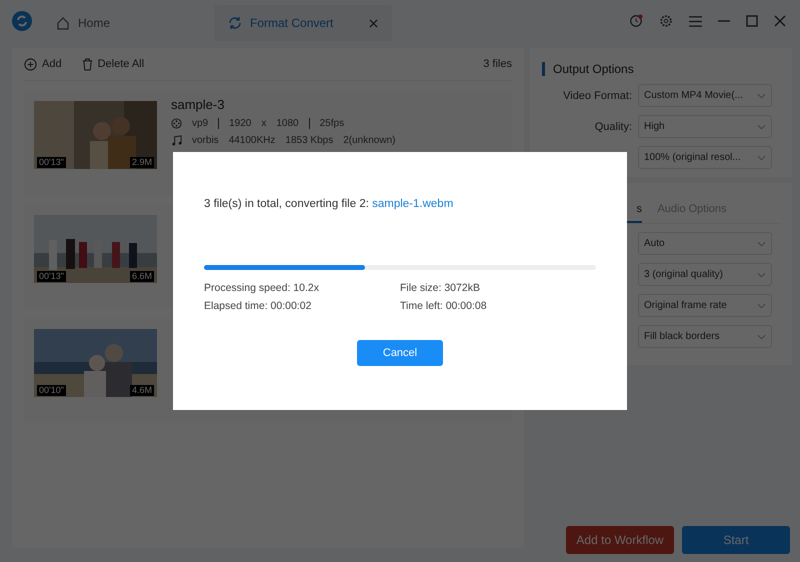  I want to click on video-spec: 1920, so click(240, 123).